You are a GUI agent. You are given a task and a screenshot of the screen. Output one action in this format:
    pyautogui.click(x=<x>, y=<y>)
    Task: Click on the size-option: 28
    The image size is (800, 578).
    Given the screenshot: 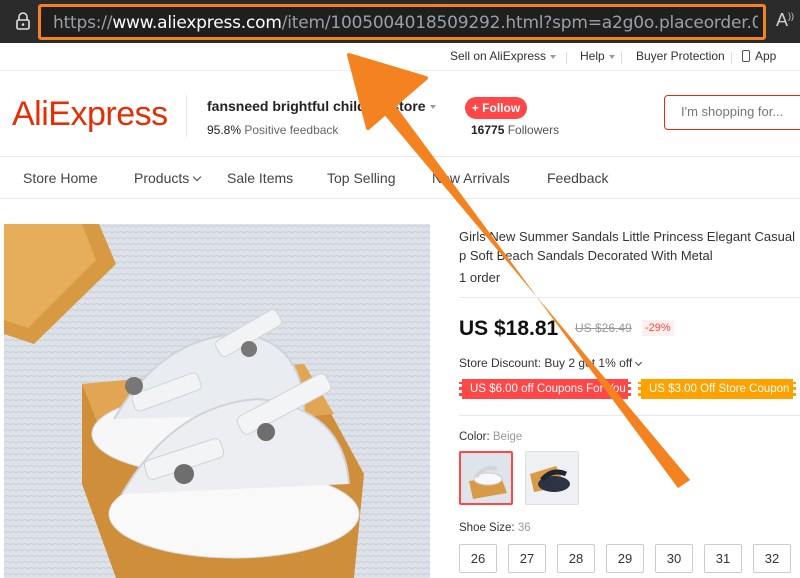 What is the action you would take?
    pyautogui.click(x=576, y=558)
    